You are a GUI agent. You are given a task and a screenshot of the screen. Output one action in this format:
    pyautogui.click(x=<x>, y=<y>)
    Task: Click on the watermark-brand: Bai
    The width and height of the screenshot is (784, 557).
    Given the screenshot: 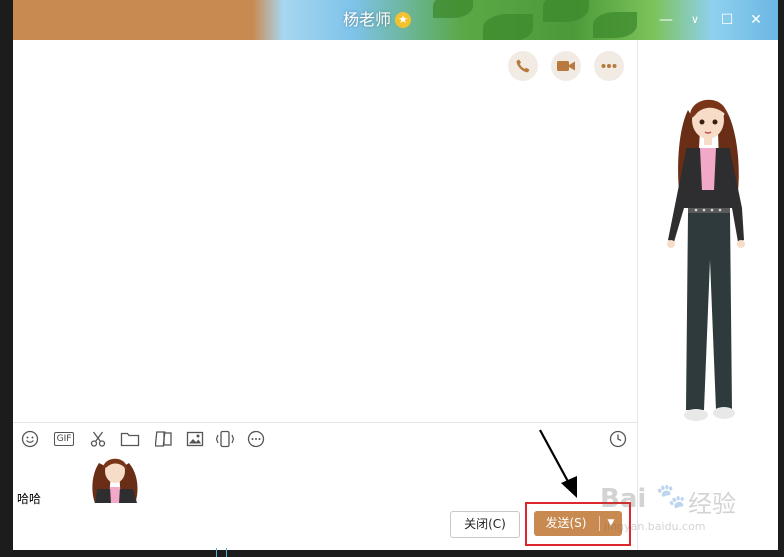 What is the action you would take?
    pyautogui.click(x=623, y=499)
    